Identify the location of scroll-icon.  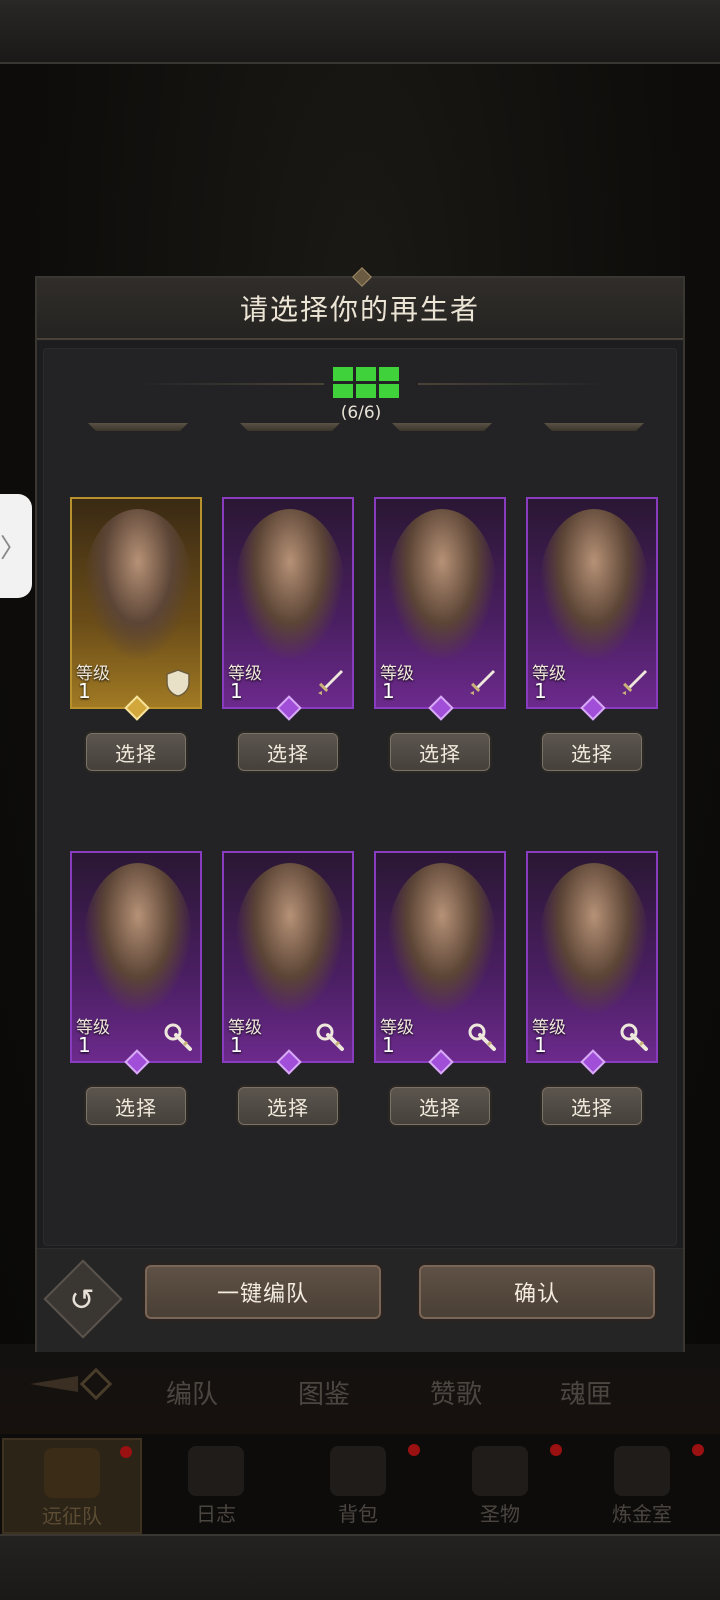
(216, 1471).